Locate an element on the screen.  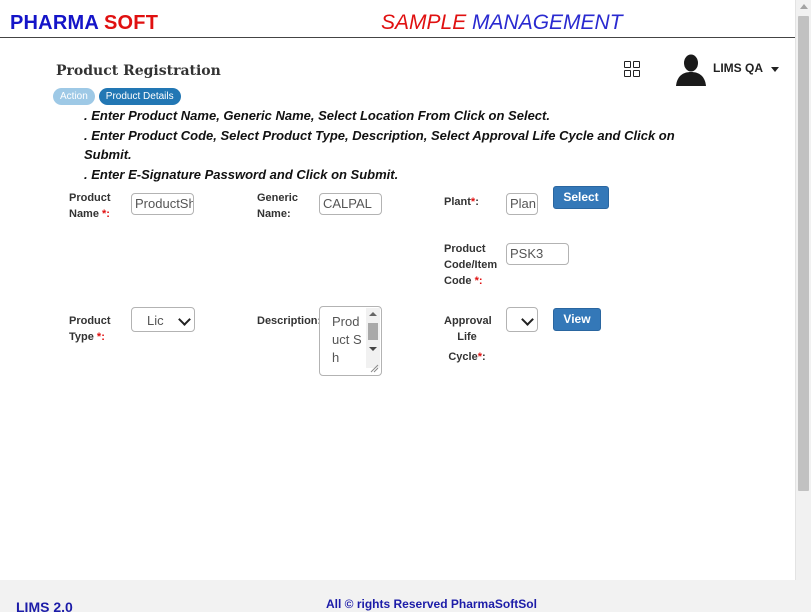
textarea-scrollbar is located at coordinates (373, 338).